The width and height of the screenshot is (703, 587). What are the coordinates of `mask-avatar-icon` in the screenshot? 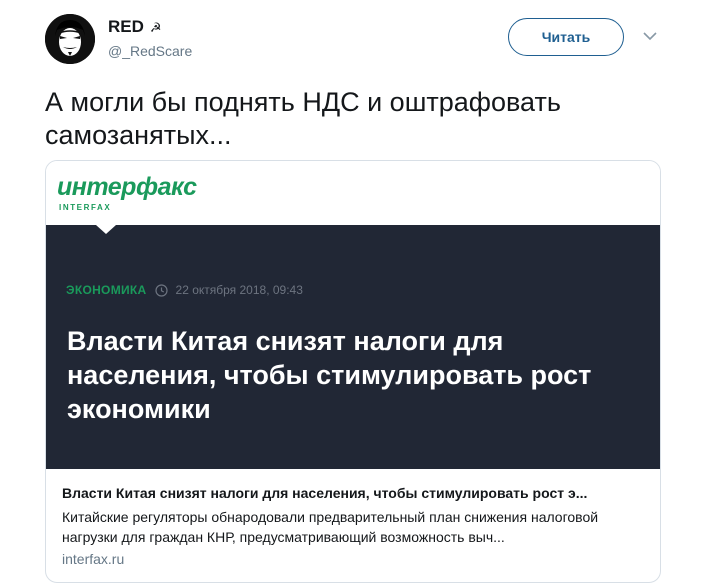 It's located at (70, 39).